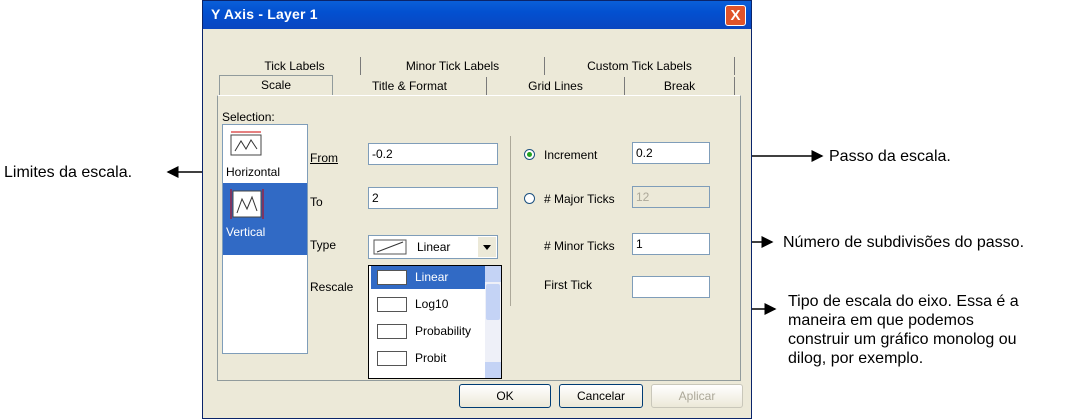 Image resolution: width=1077 pixels, height=419 pixels. What do you see at coordinates (902, 339) in the screenshot?
I see `annotation-line: construir um gráfico monolog ou` at bounding box center [902, 339].